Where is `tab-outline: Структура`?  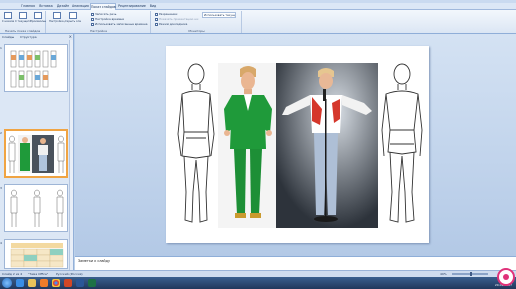
tab-outline: Структура is located at coordinates (28, 37).